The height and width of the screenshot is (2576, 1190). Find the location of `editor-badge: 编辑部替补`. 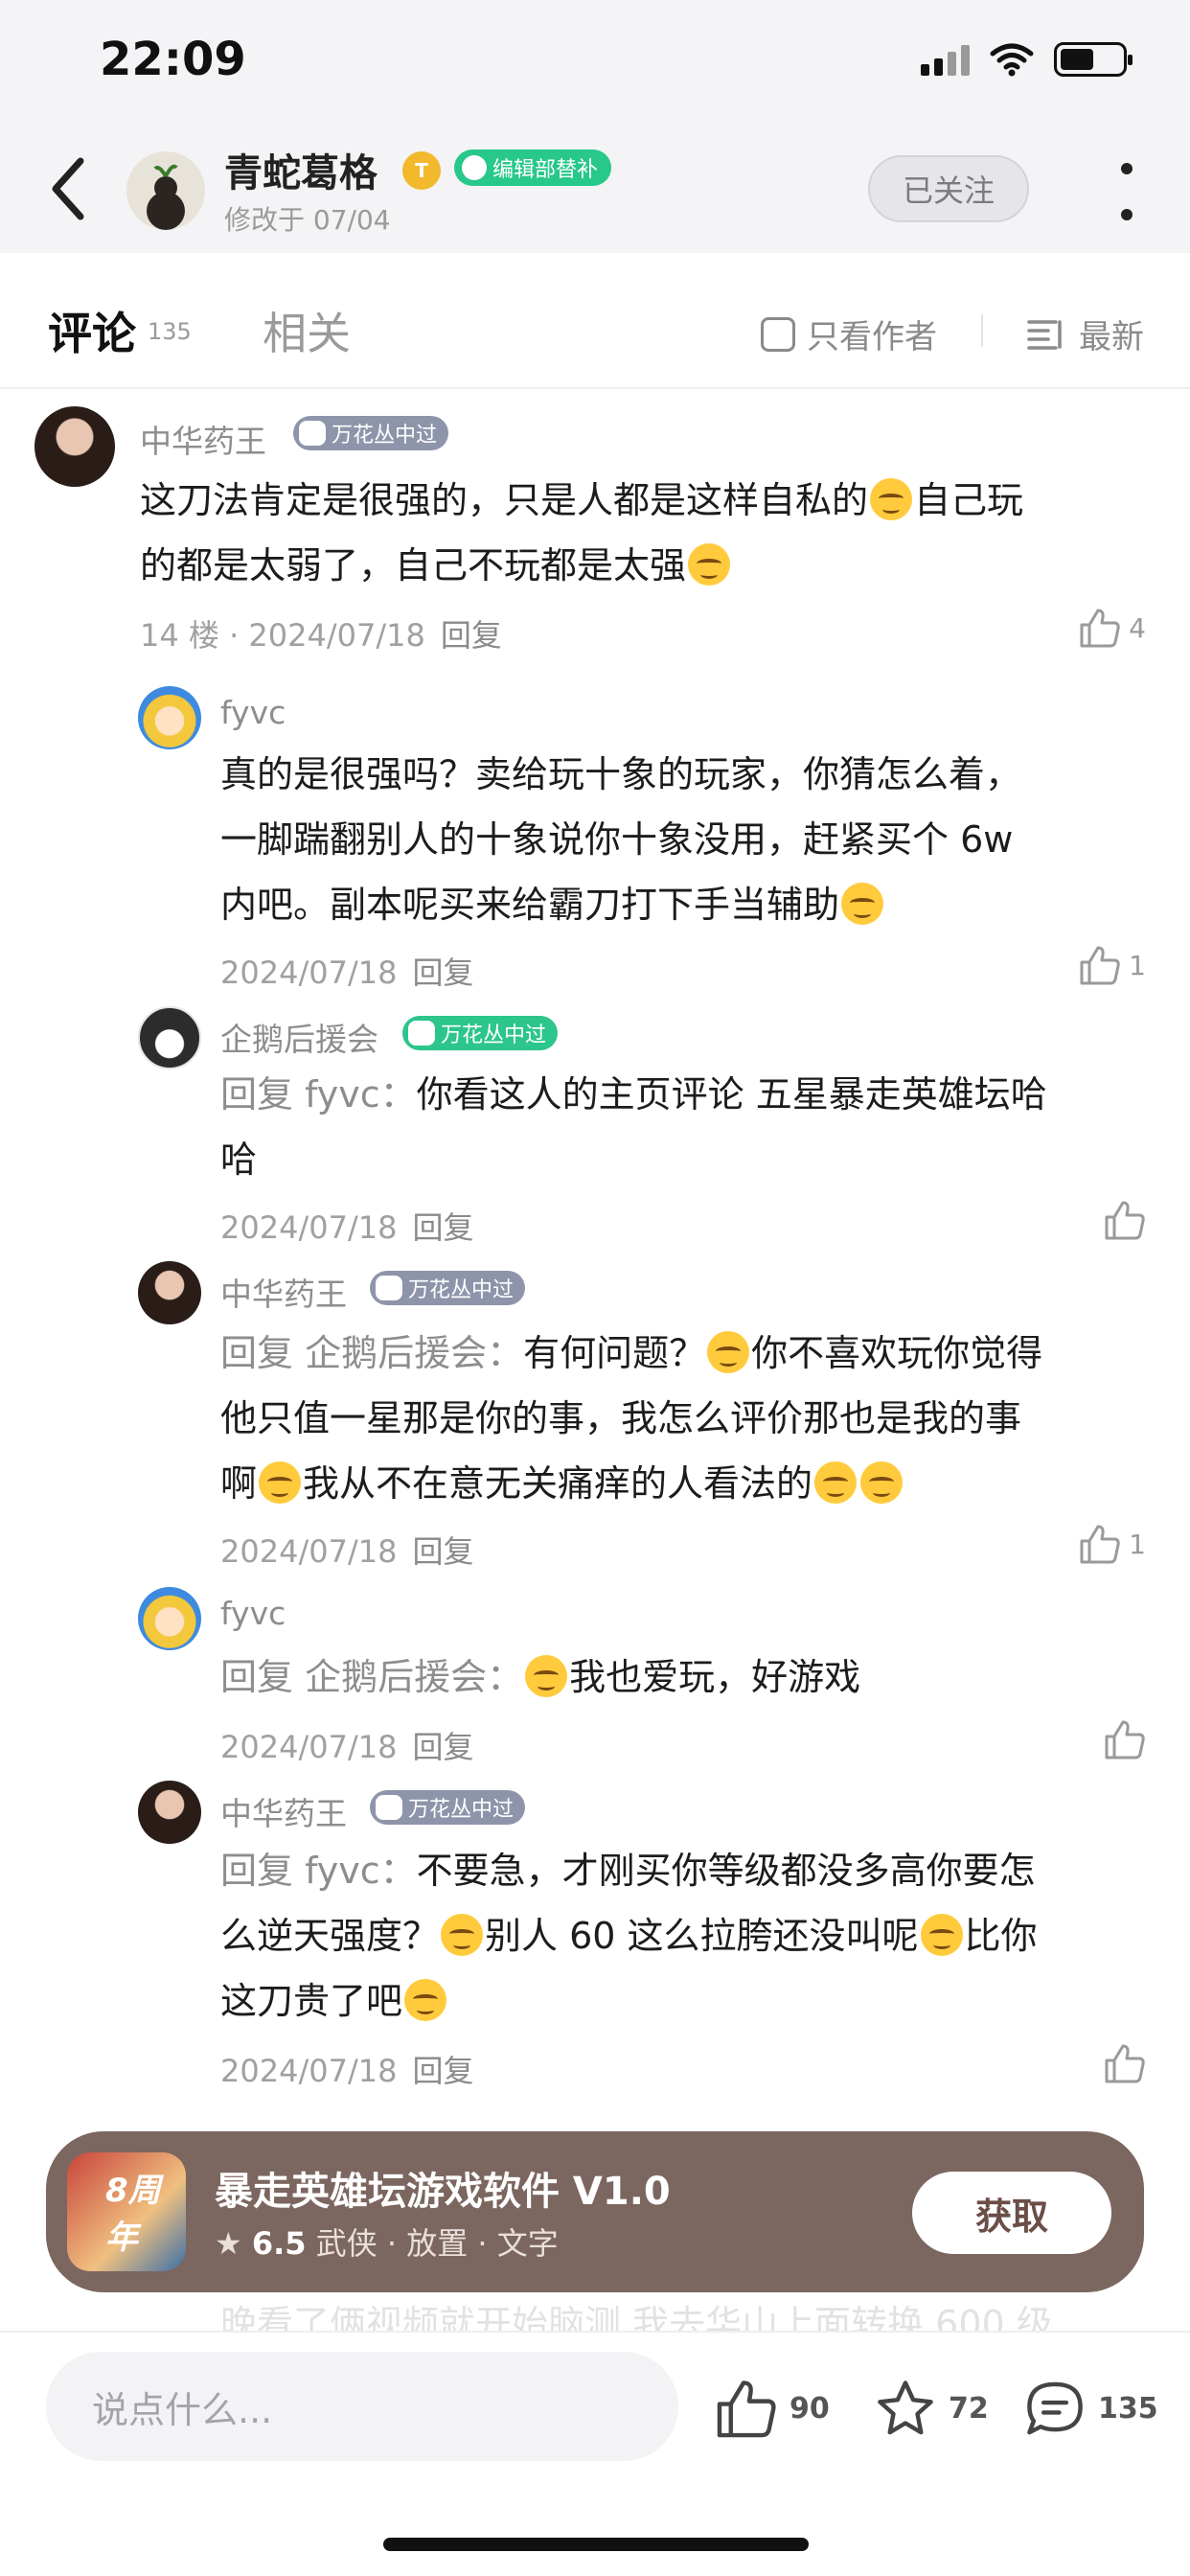

editor-badge: 编辑部替补 is located at coordinates (533, 168).